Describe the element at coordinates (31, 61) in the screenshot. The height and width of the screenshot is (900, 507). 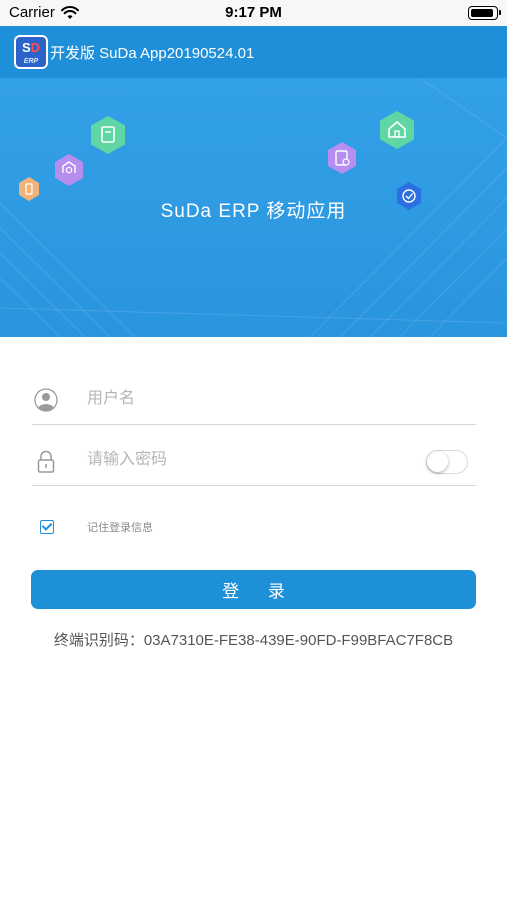
I see `logo-sub: ERP` at that location.